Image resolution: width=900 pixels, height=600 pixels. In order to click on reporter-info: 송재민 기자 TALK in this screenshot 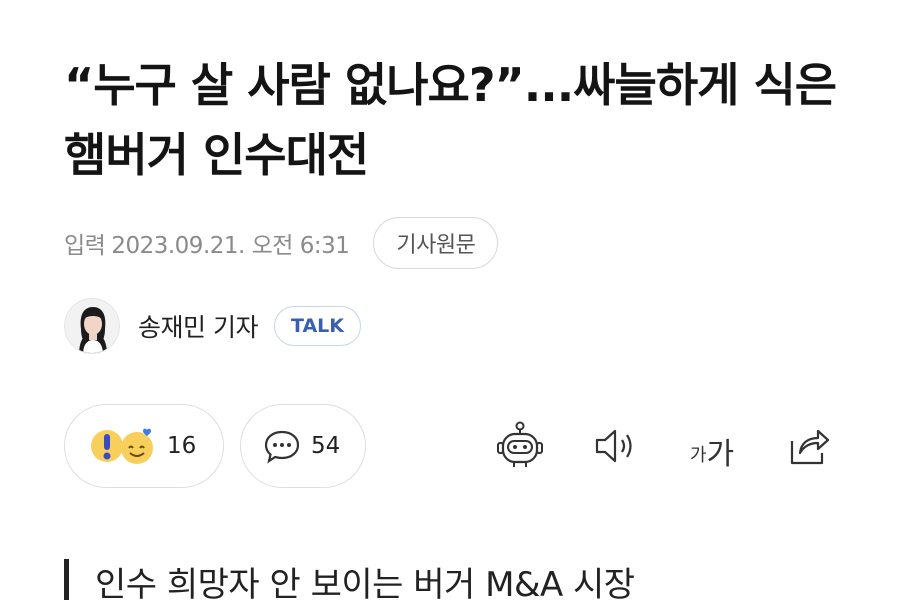, I will do `click(212, 326)`.